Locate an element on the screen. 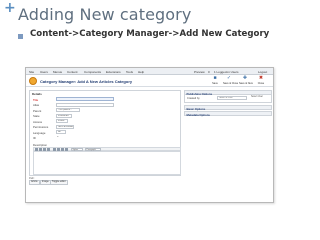 The width and height of the screenshot is (320, 240). editor-path: Path: is located at coordinates (32, 178).